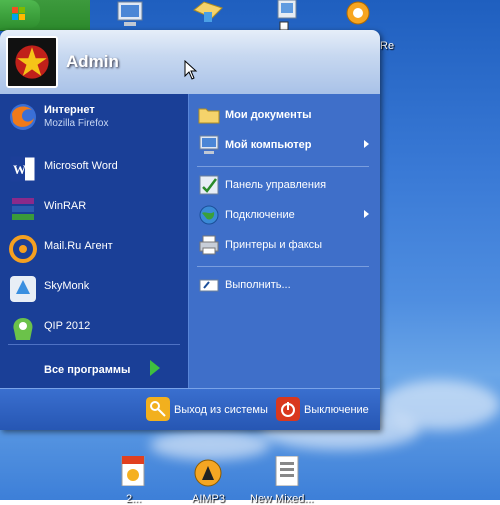 The height and width of the screenshot is (505, 500). Describe the element at coordinates (23, 209) in the screenshot. I see `winrar-icon` at that location.